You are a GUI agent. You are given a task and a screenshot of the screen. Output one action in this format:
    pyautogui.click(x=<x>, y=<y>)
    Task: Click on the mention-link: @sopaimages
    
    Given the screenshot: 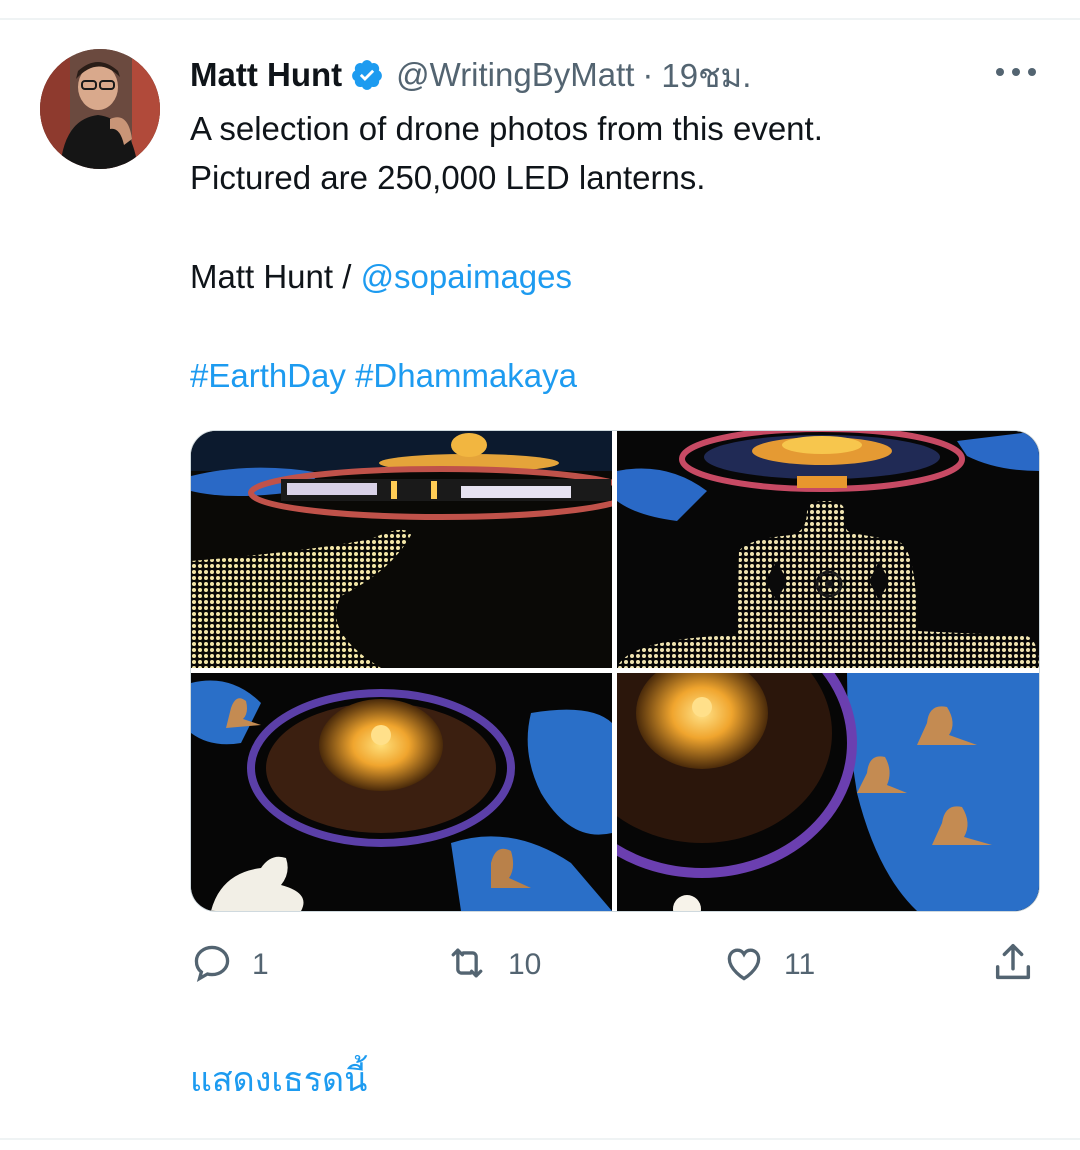 What is the action you would take?
    pyautogui.click(x=466, y=276)
    